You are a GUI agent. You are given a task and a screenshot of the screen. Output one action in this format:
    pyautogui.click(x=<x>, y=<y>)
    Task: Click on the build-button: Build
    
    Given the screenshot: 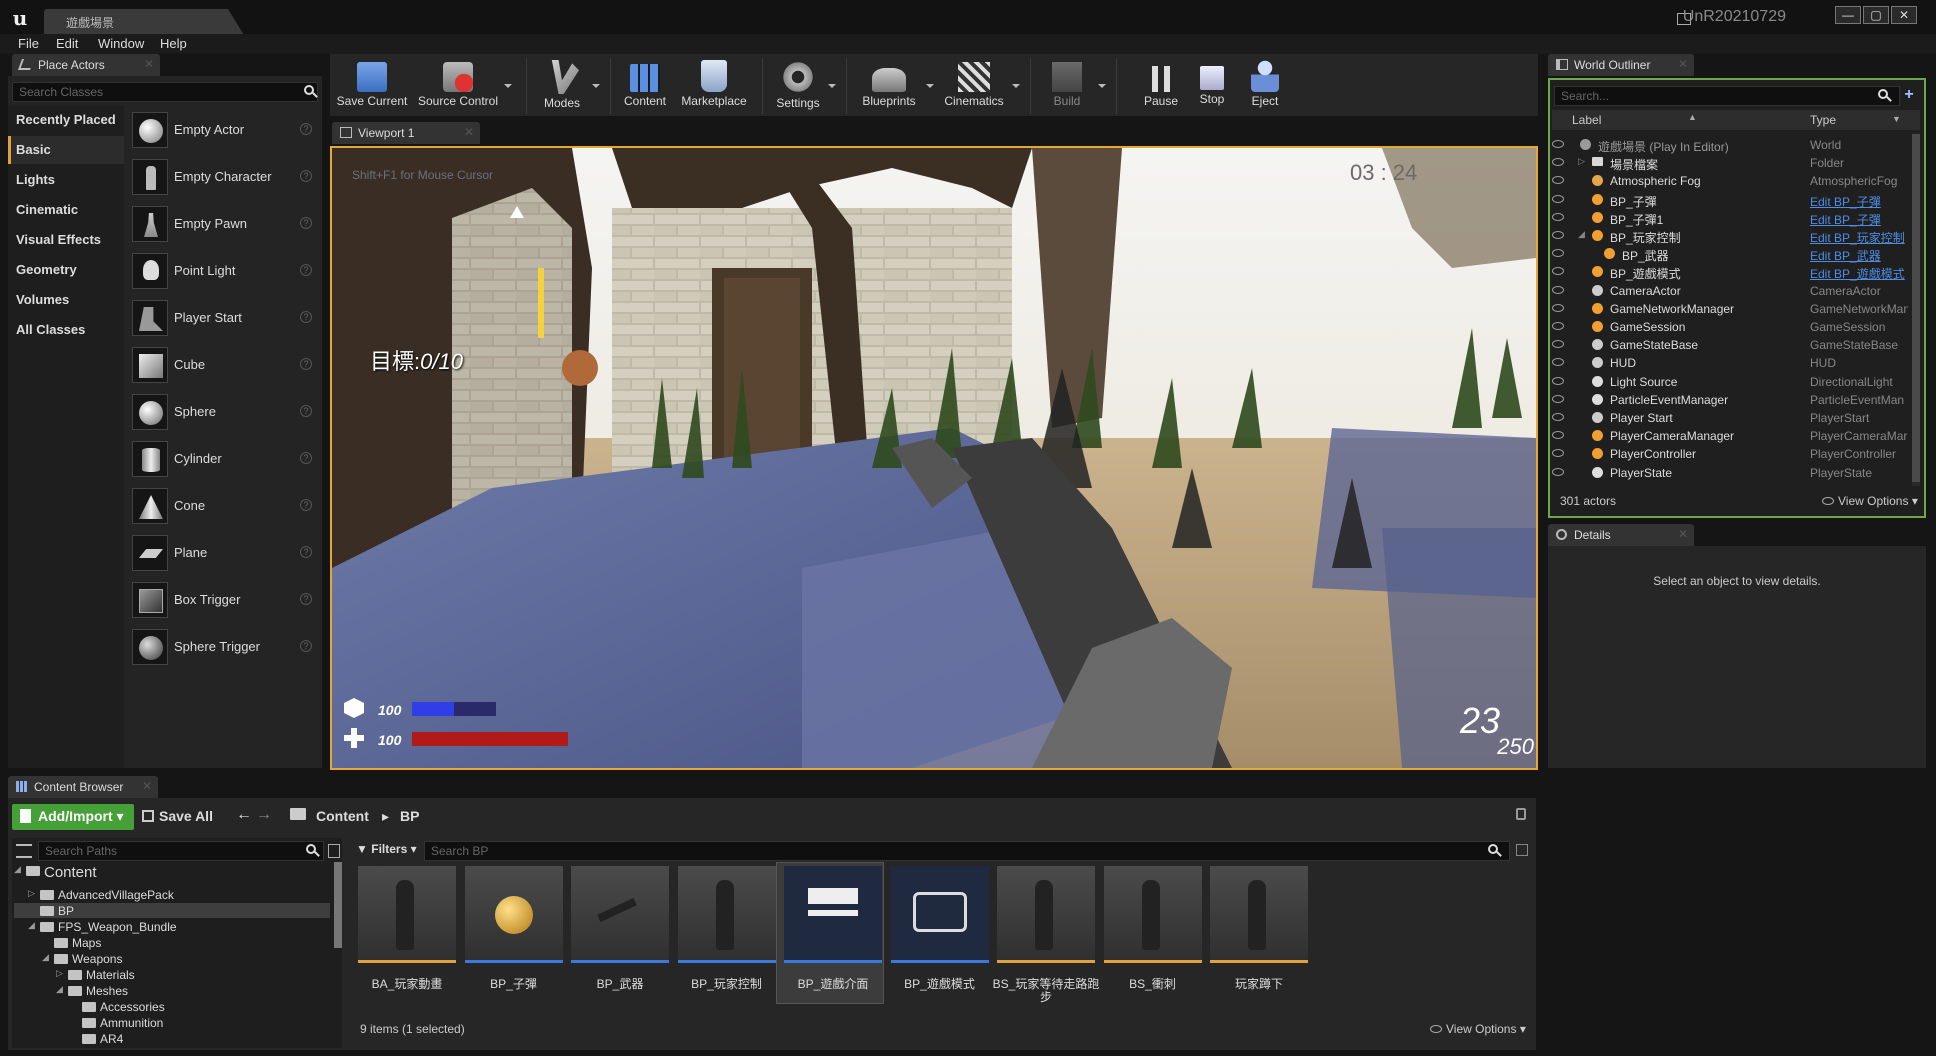 What is the action you would take?
    pyautogui.click(x=1073, y=87)
    